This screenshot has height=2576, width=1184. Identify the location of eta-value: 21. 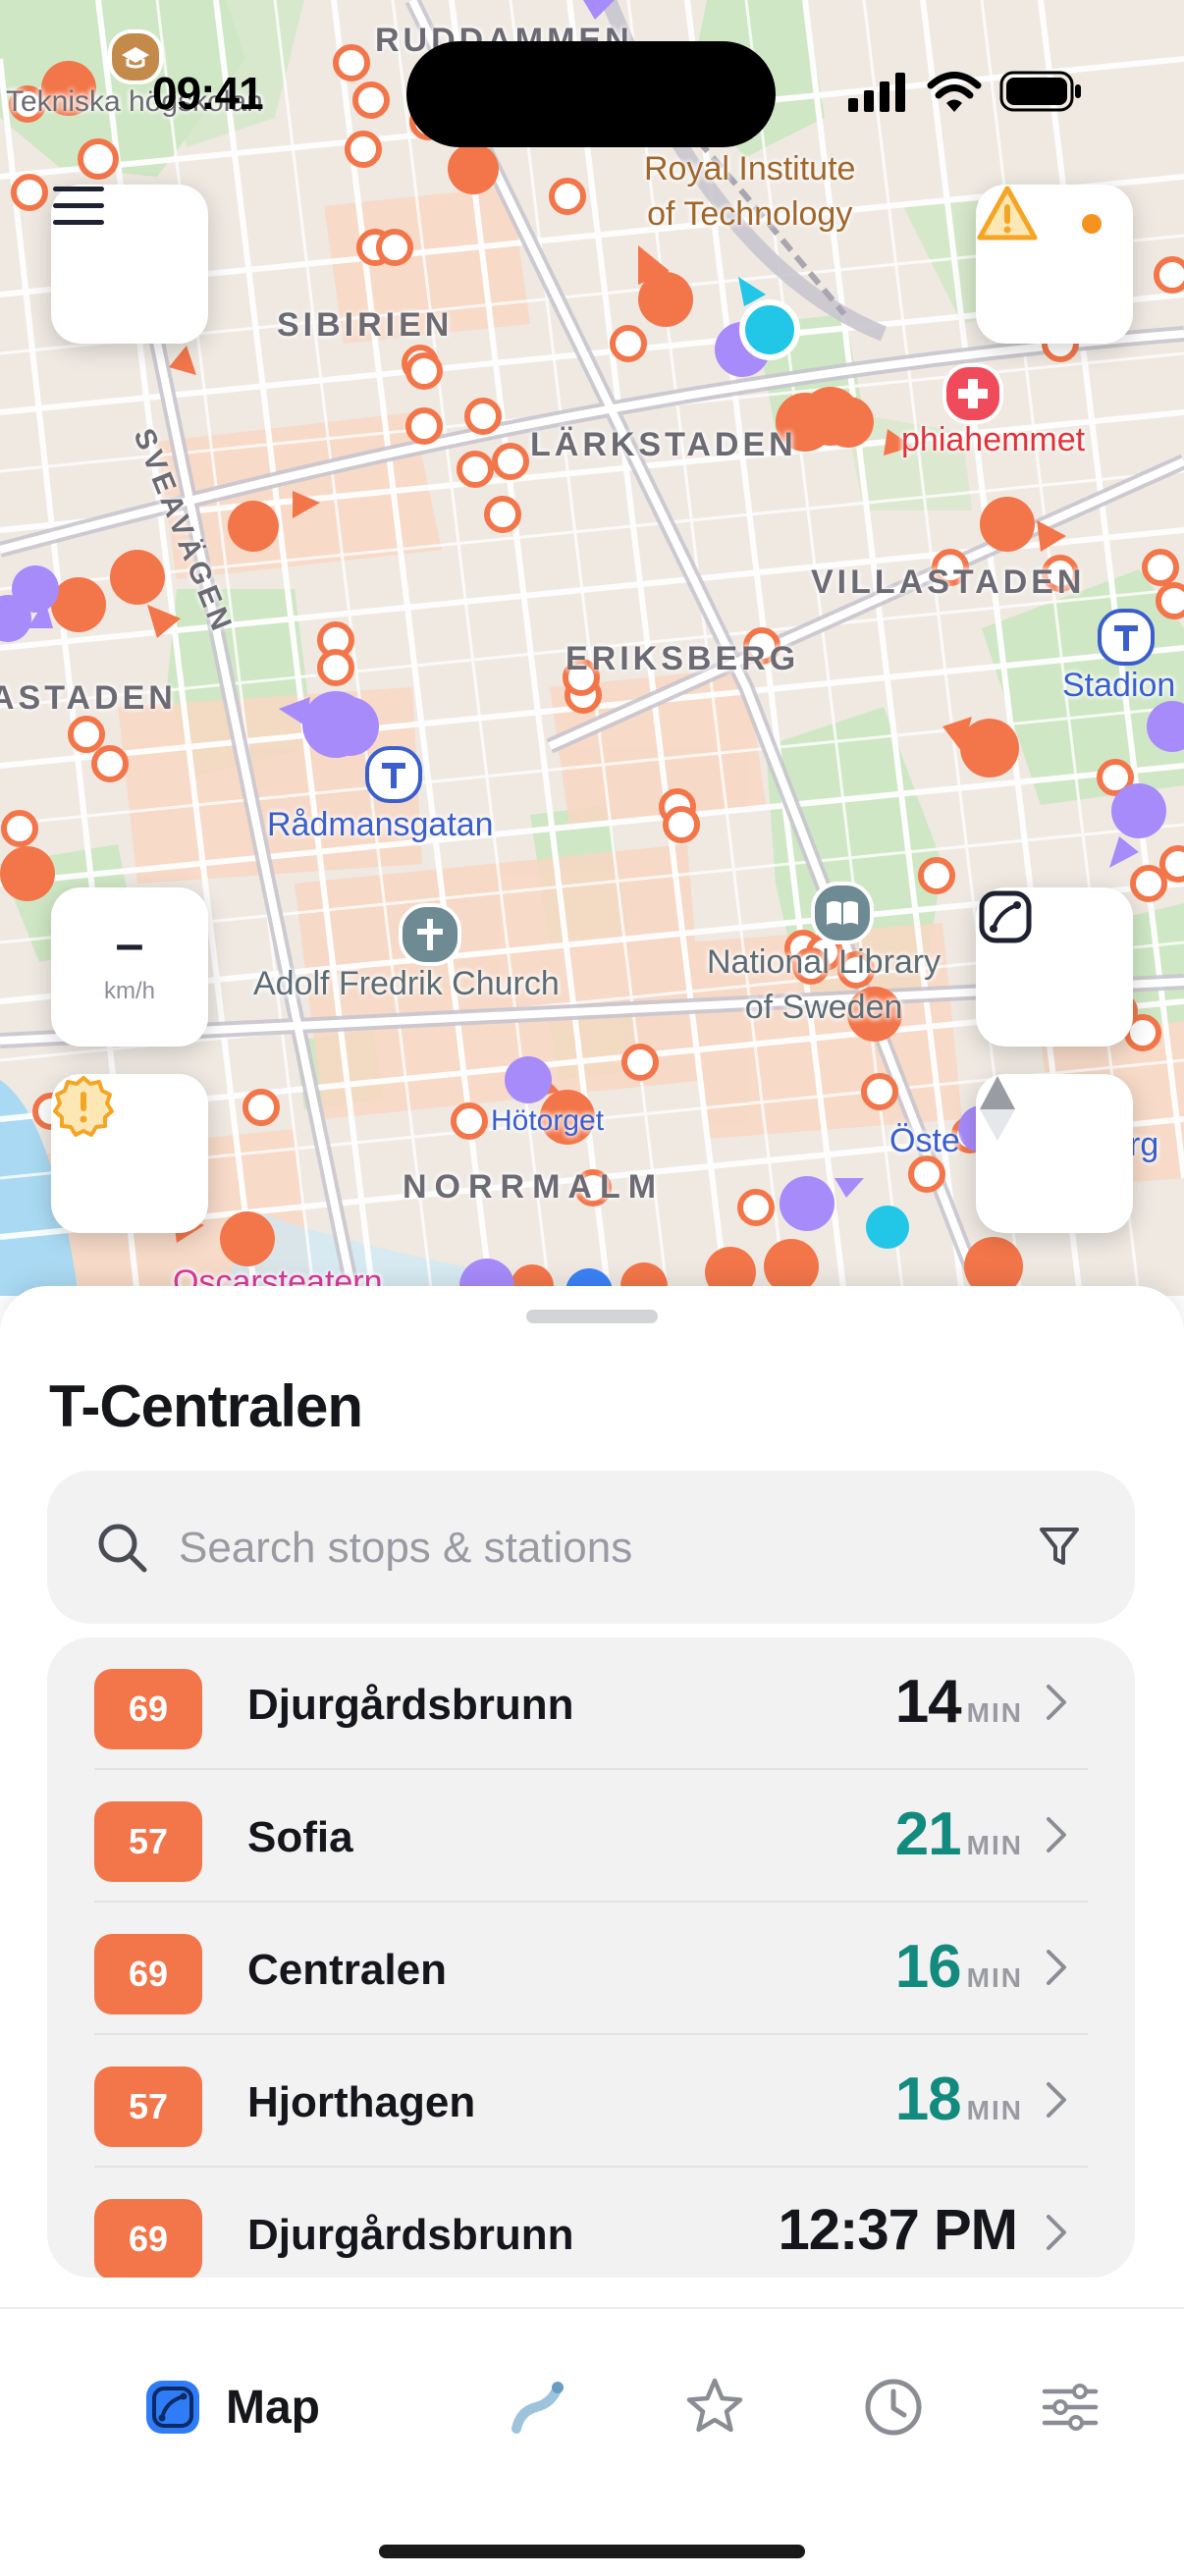
(928, 1834).